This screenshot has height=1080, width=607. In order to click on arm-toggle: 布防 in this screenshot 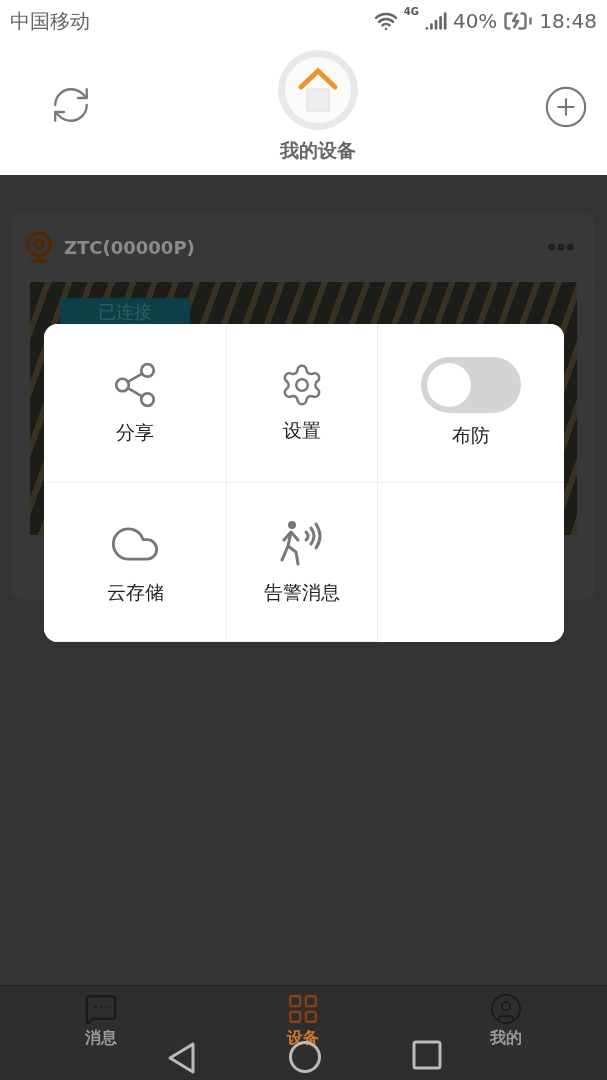, I will do `click(471, 403)`.